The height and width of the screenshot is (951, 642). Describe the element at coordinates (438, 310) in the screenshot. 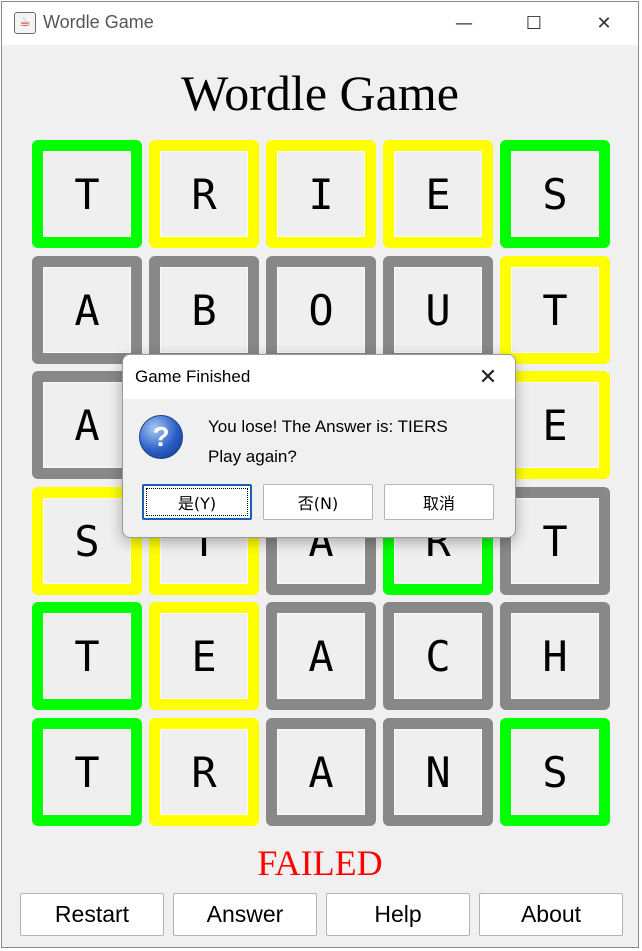

I see `letter-tile: U` at that location.